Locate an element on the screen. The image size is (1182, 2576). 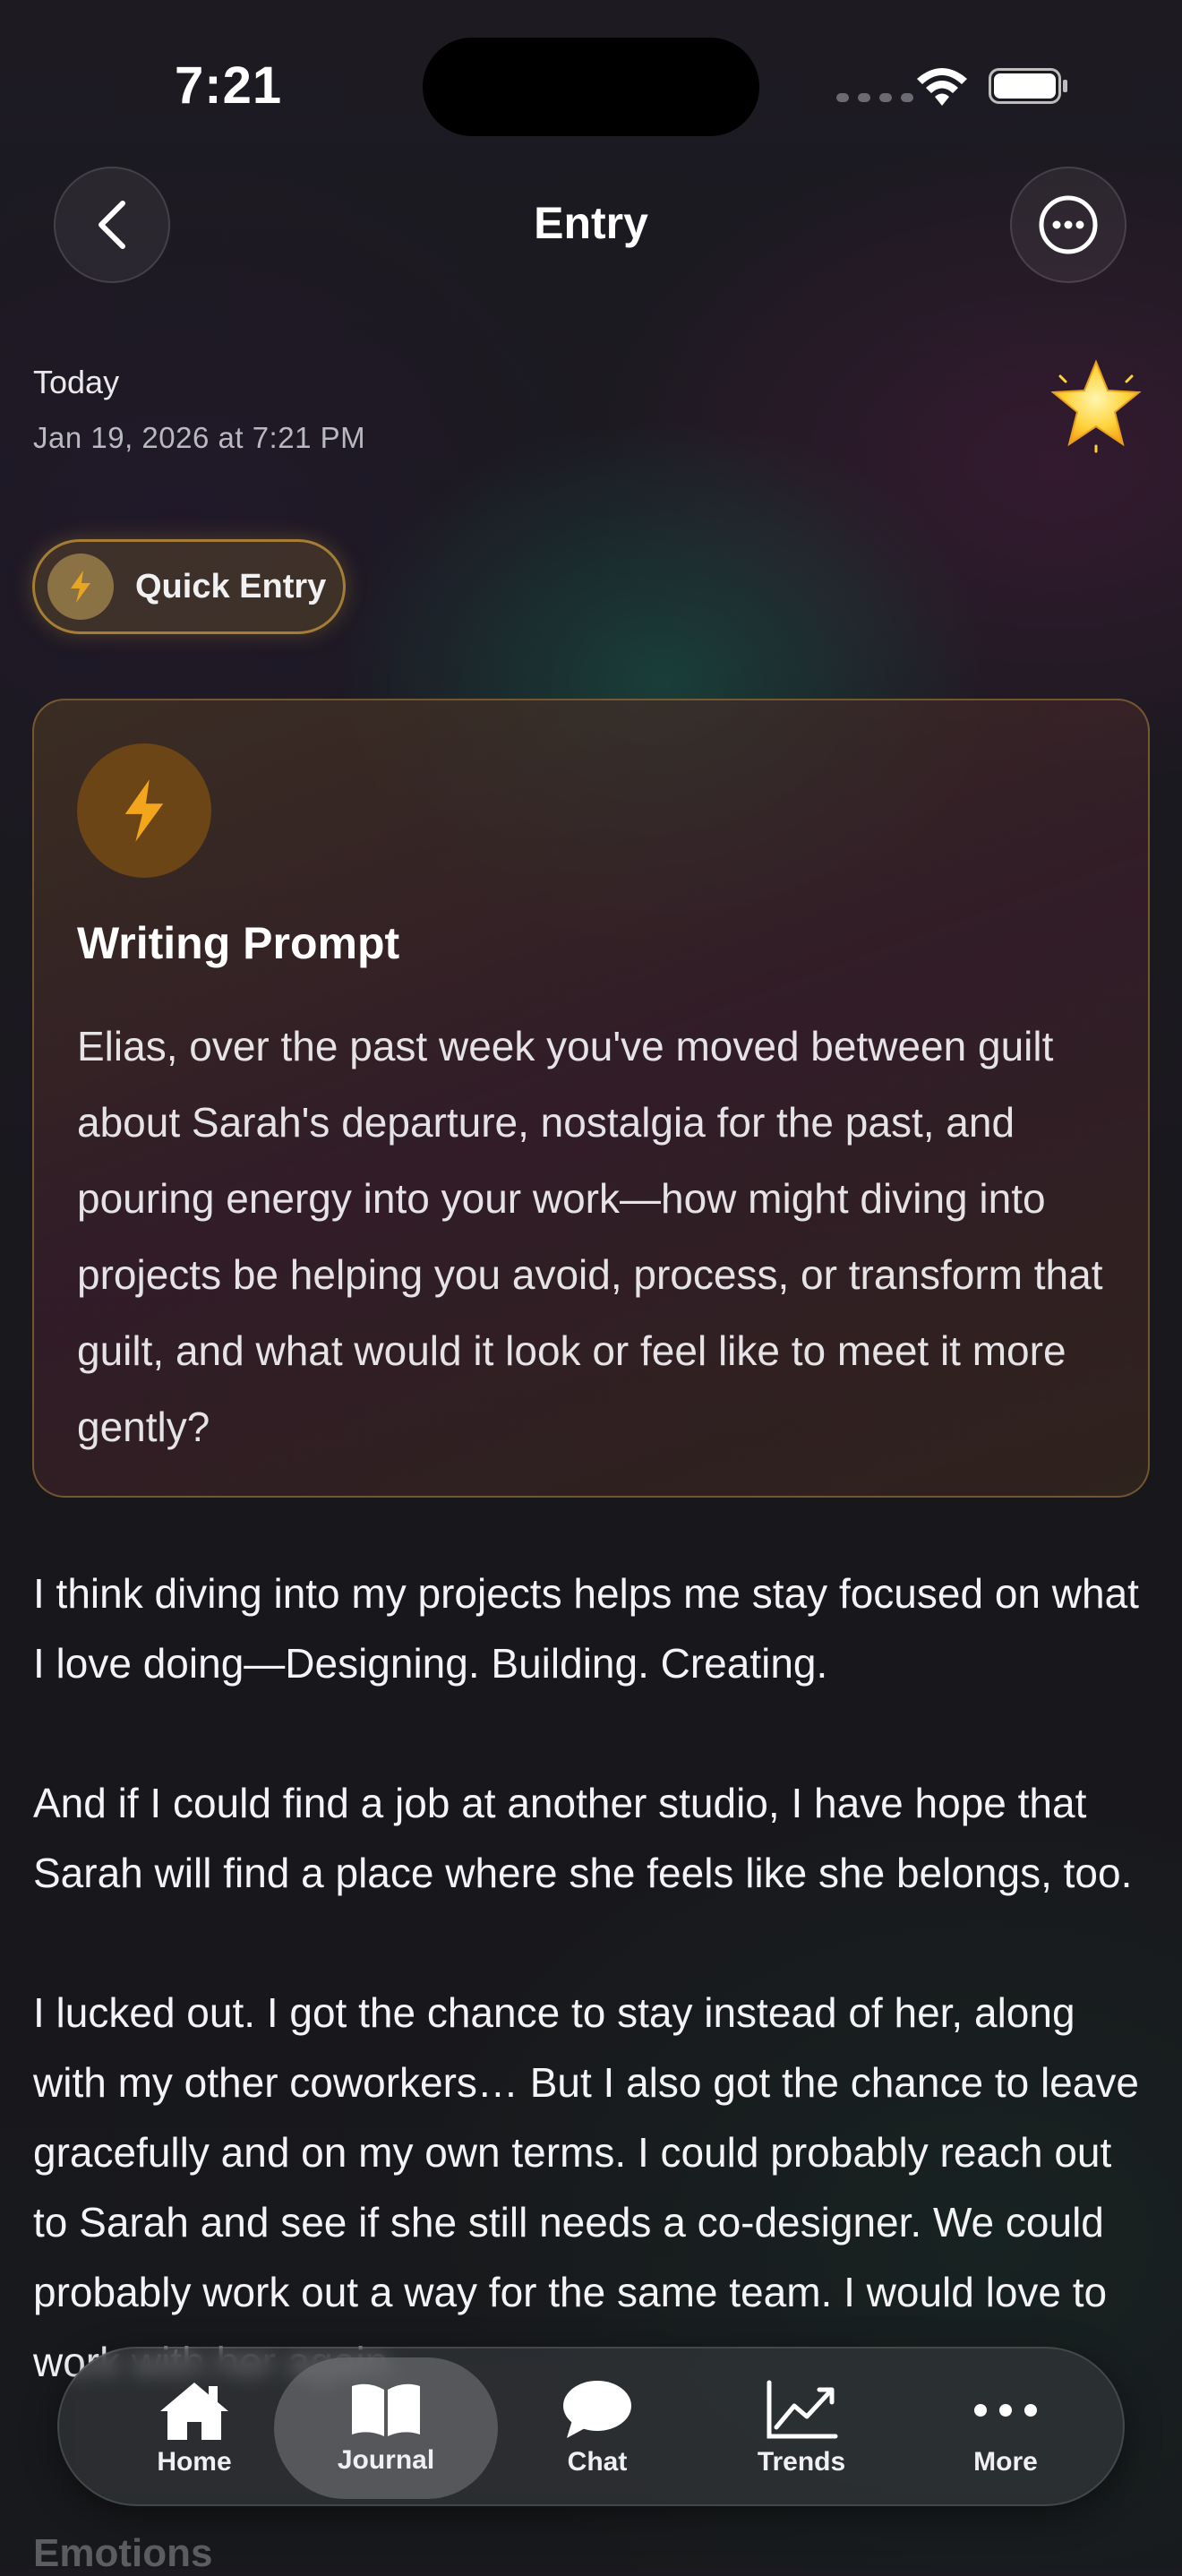
open-book-icon is located at coordinates (386, 2409).